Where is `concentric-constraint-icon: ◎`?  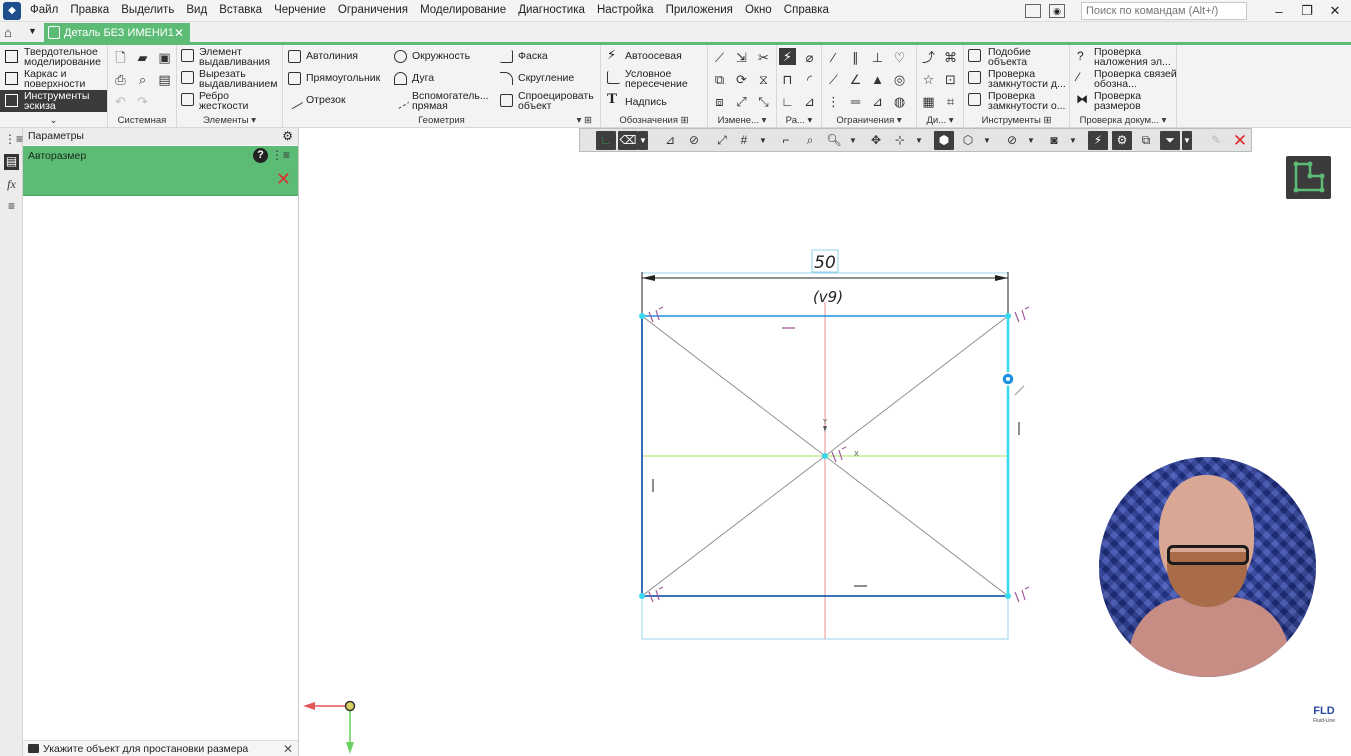 concentric-constraint-icon: ◎ is located at coordinates (899, 79).